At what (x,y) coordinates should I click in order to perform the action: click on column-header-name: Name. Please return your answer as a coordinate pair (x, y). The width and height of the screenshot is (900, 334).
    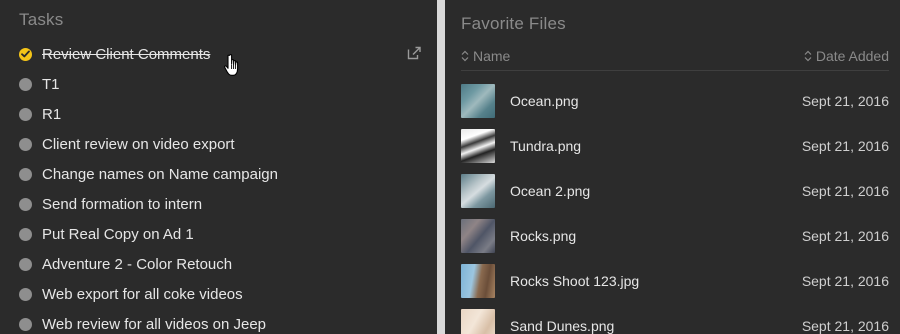
    Looking at the image, I should click on (485, 56).